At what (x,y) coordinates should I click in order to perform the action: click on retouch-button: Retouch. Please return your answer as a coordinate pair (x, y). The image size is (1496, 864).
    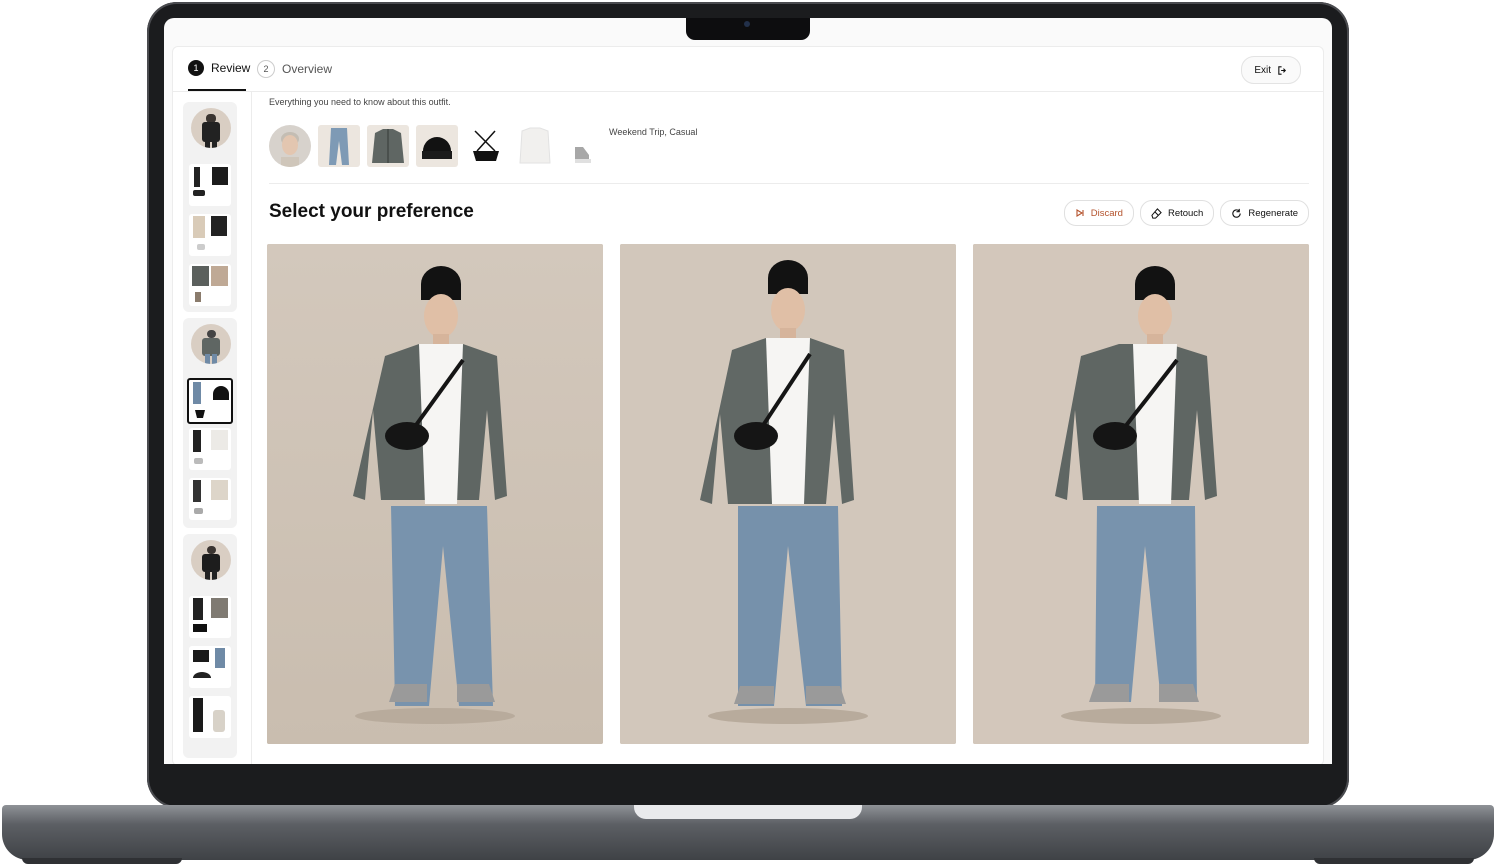
    Looking at the image, I should click on (1177, 213).